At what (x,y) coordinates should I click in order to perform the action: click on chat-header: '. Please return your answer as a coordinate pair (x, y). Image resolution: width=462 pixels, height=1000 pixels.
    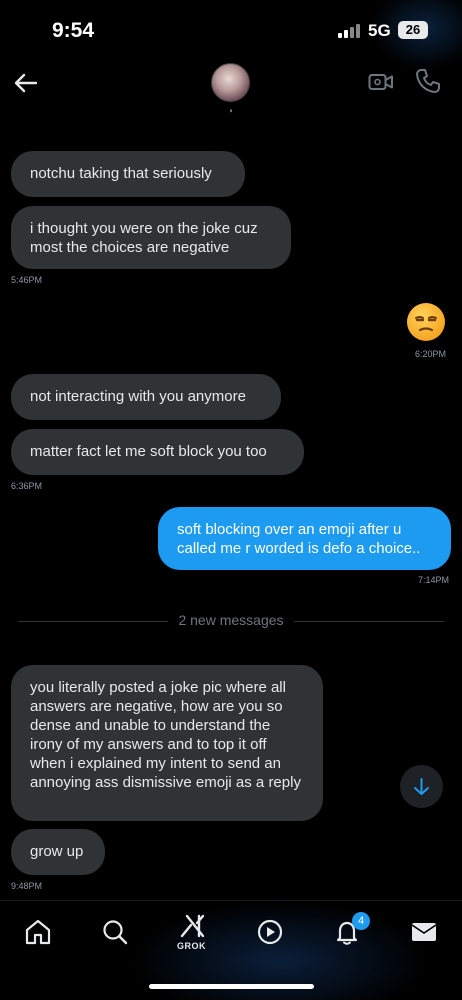
    Looking at the image, I should click on (231, 97).